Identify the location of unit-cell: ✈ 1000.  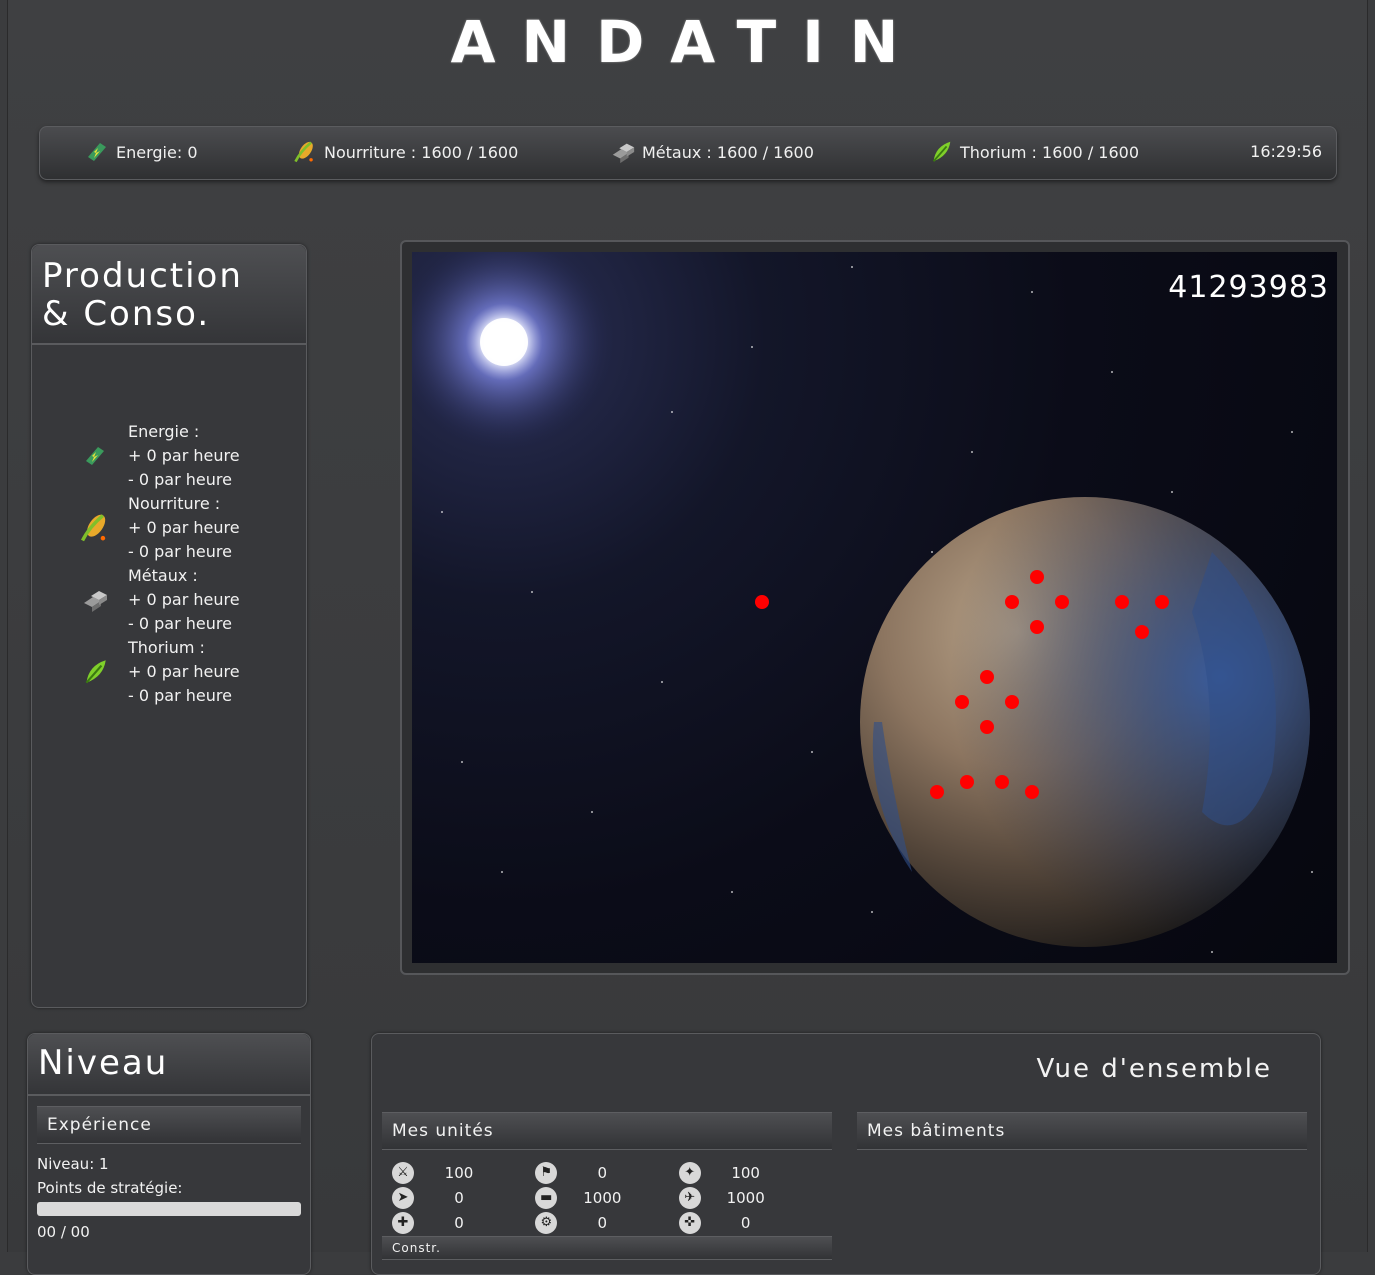
(750, 1197).